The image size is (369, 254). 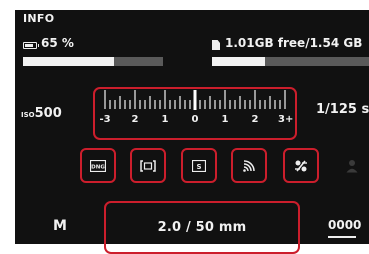 I want to click on lens-info-box: 2.0 / 50 mm, so click(x=202, y=227).